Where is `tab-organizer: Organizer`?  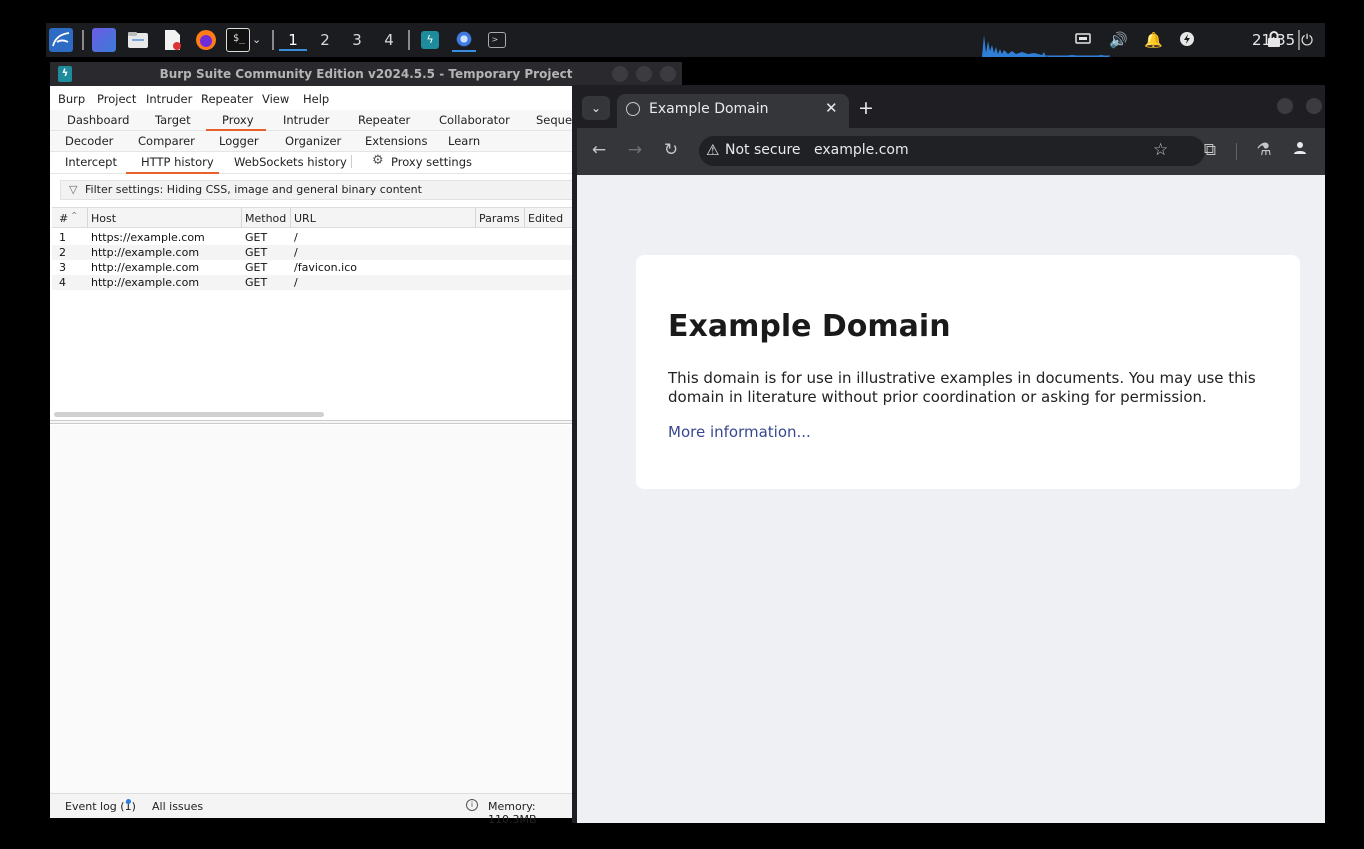
tab-organizer: Organizer is located at coordinates (313, 141).